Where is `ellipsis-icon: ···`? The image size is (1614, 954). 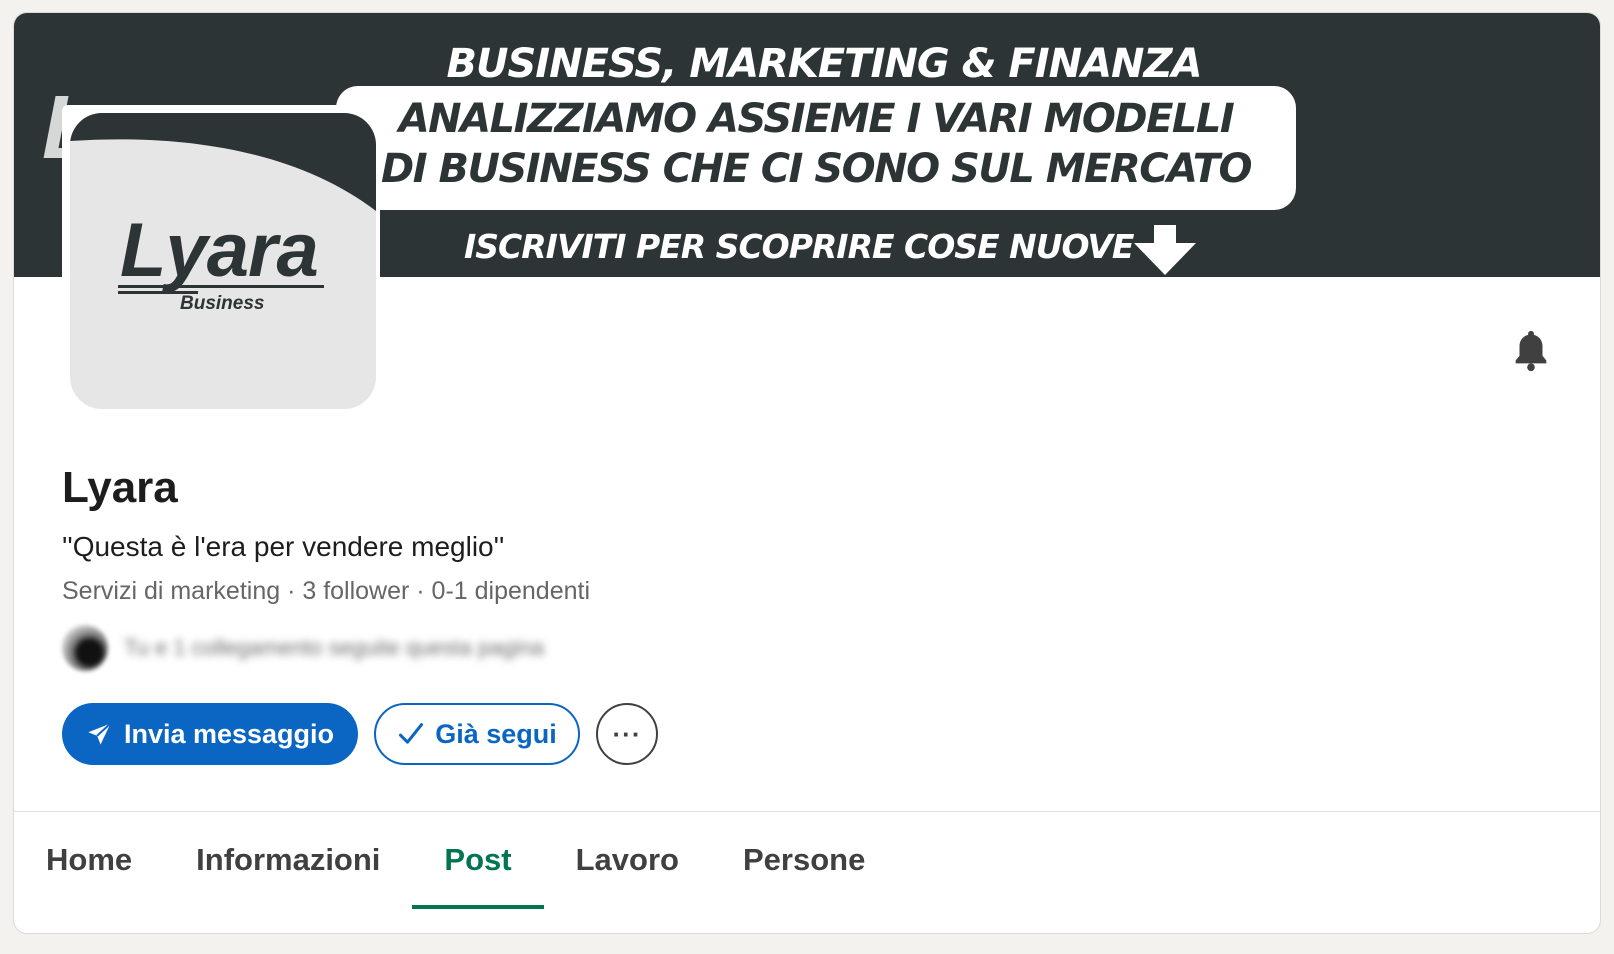
ellipsis-icon: ··· is located at coordinates (627, 733).